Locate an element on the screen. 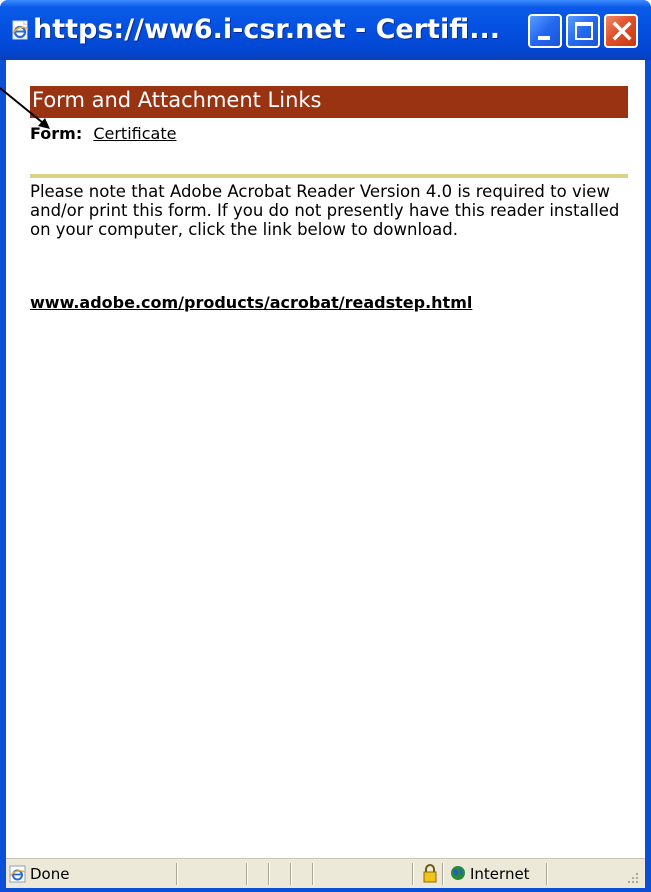 The height and width of the screenshot is (892, 651). status-text: Done is located at coordinates (50, 874).